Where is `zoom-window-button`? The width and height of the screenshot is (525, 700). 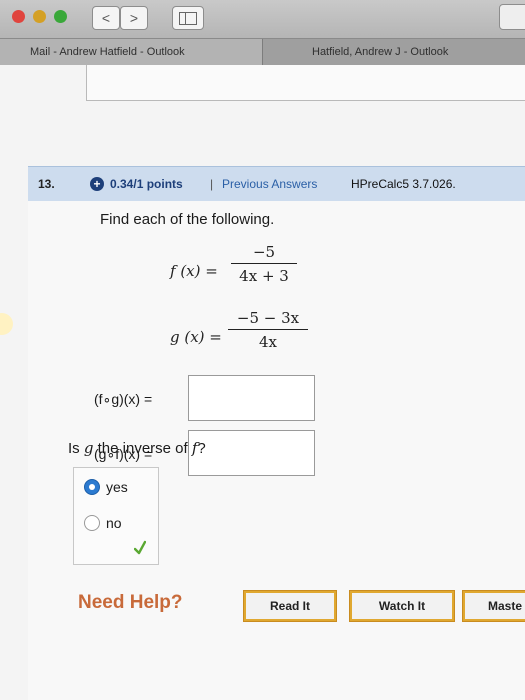
zoom-window-button is located at coordinates (60, 16).